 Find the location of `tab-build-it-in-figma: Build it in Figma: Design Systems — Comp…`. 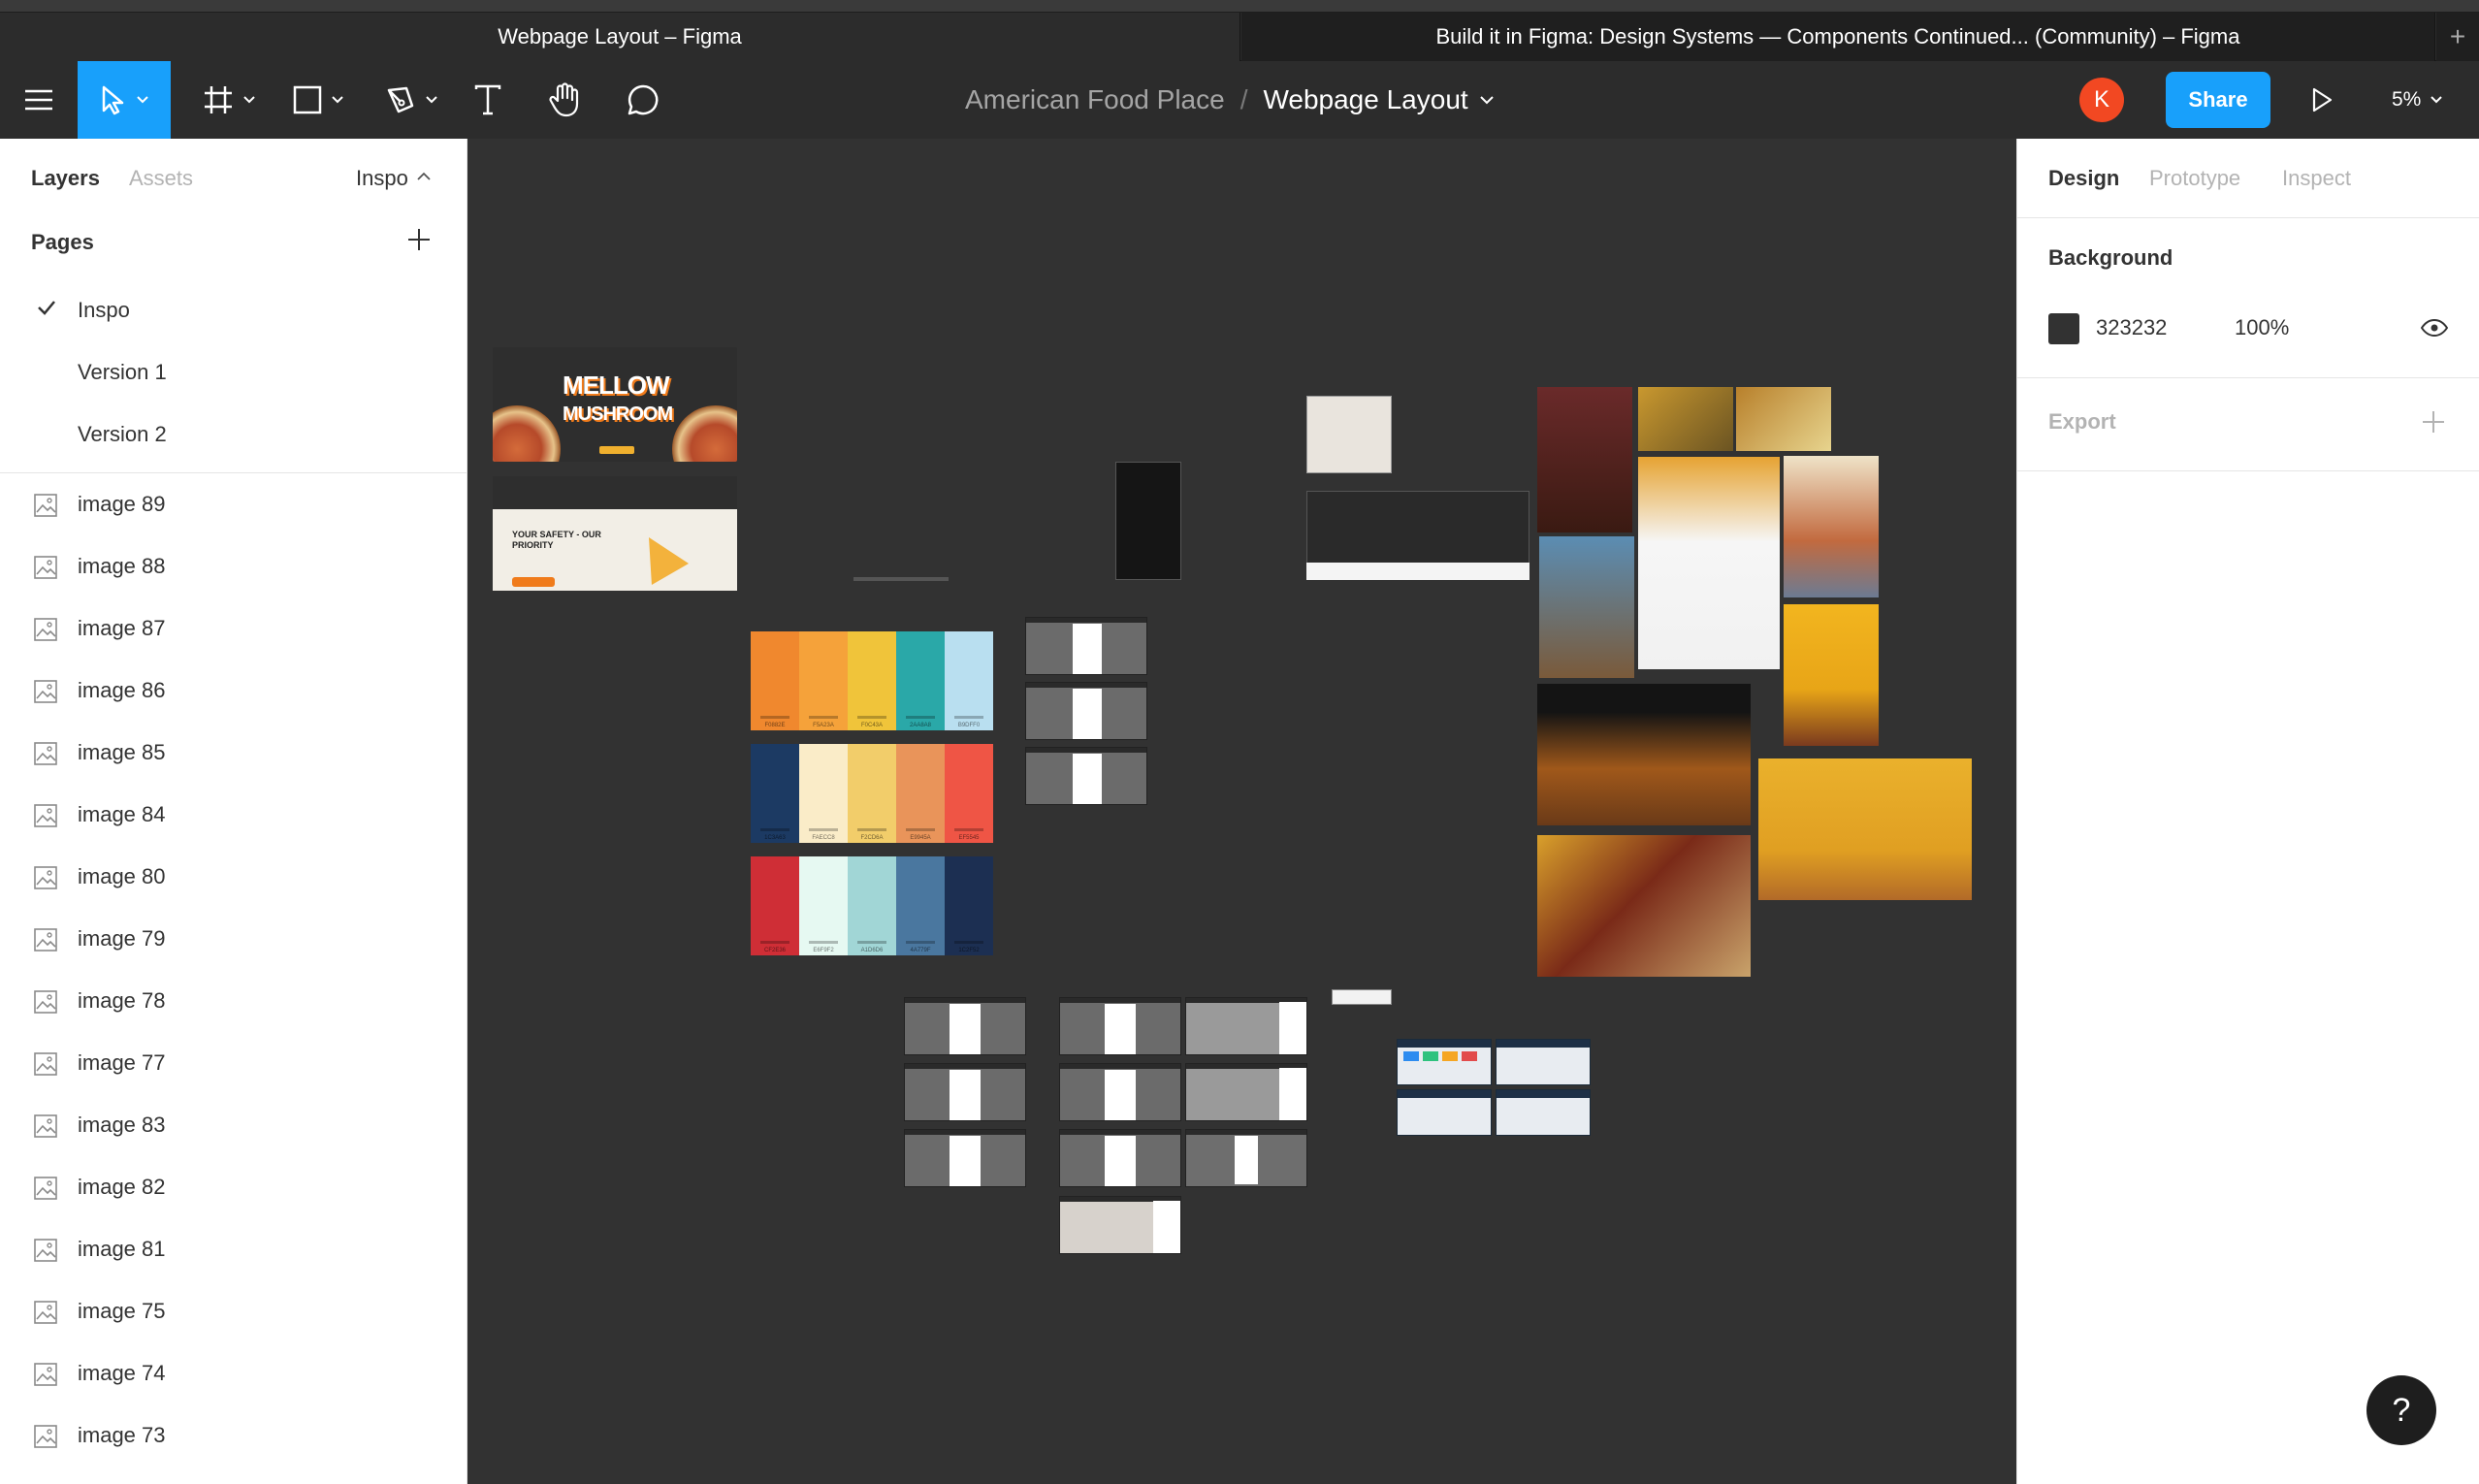

tab-build-it-in-figma: Build it in Figma: Design Systems — Comp… is located at coordinates (1838, 37).